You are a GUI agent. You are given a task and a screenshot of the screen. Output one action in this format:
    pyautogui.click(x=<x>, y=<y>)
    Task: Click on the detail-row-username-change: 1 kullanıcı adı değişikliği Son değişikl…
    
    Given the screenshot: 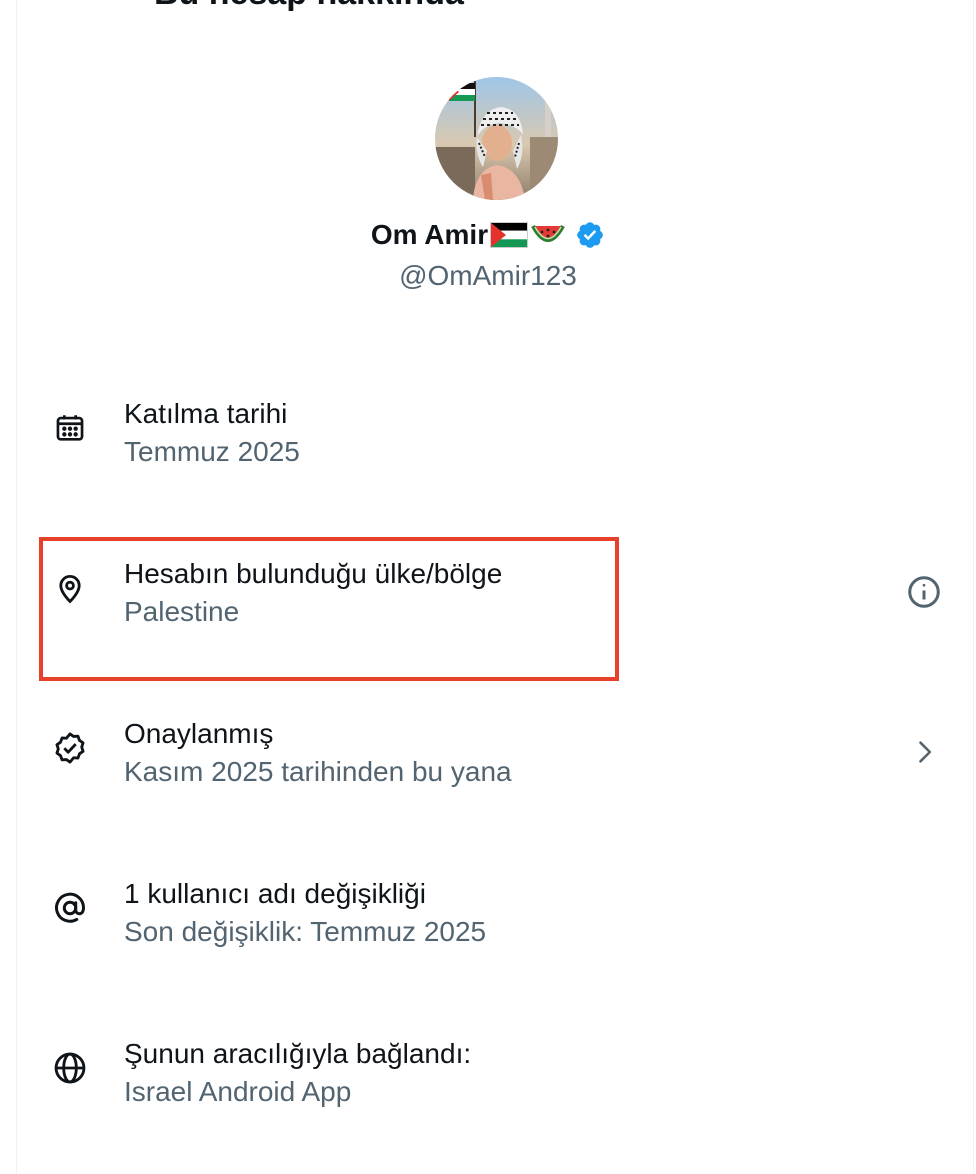 What is the action you would take?
    pyautogui.click(x=505, y=926)
    